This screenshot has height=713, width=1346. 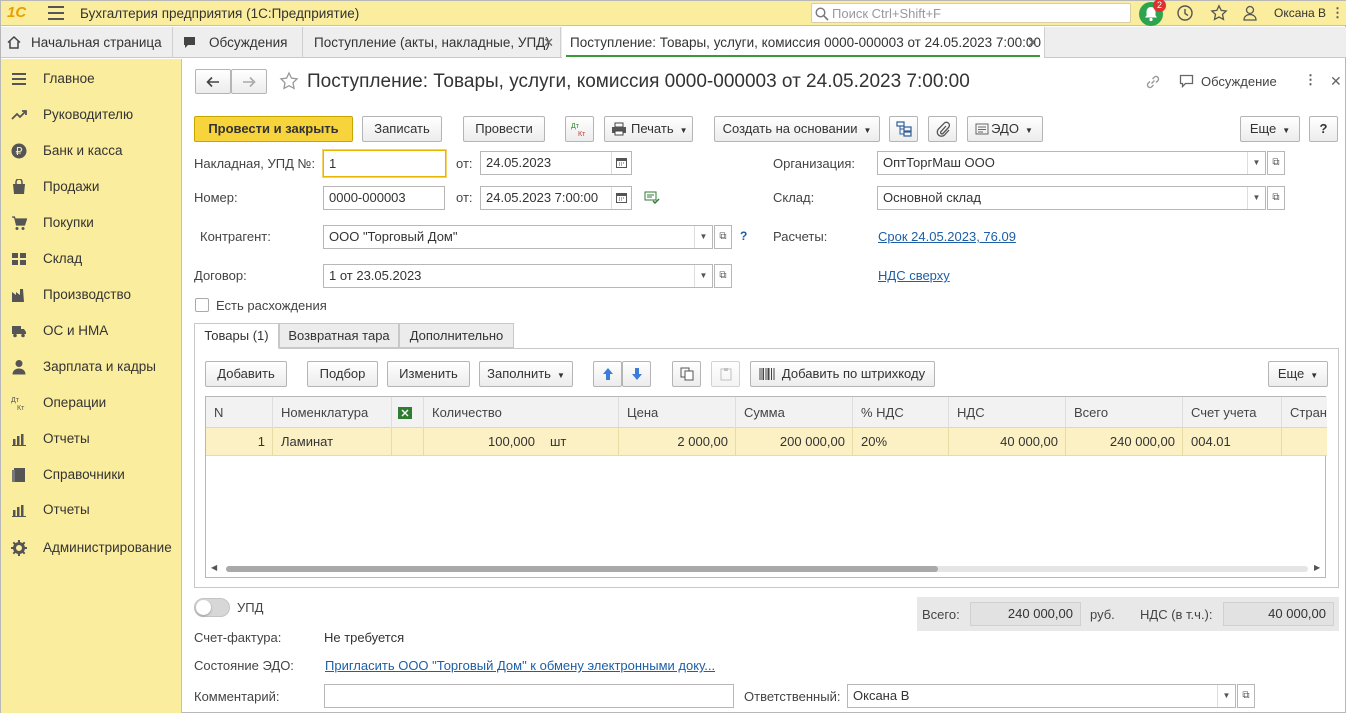 I want to click on sidebar-item-2: ₽ Банк и касса, so click(x=91, y=151).